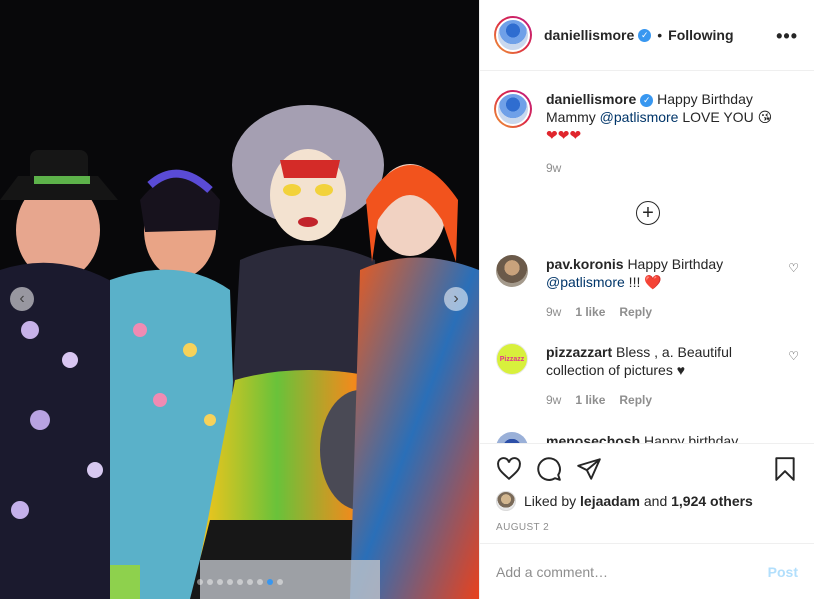 The width and height of the screenshot is (814, 599). I want to click on caption-hearts: ❤❤❤, so click(564, 135).